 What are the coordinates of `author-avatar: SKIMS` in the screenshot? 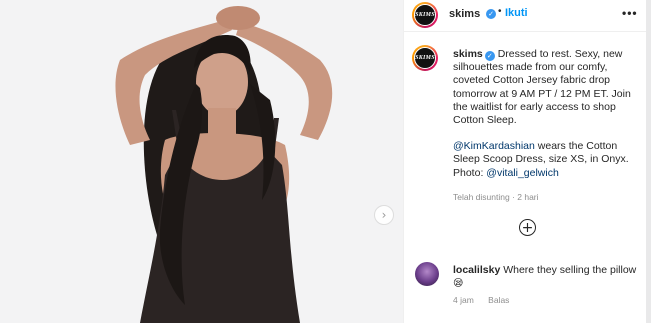 It's located at (425, 15).